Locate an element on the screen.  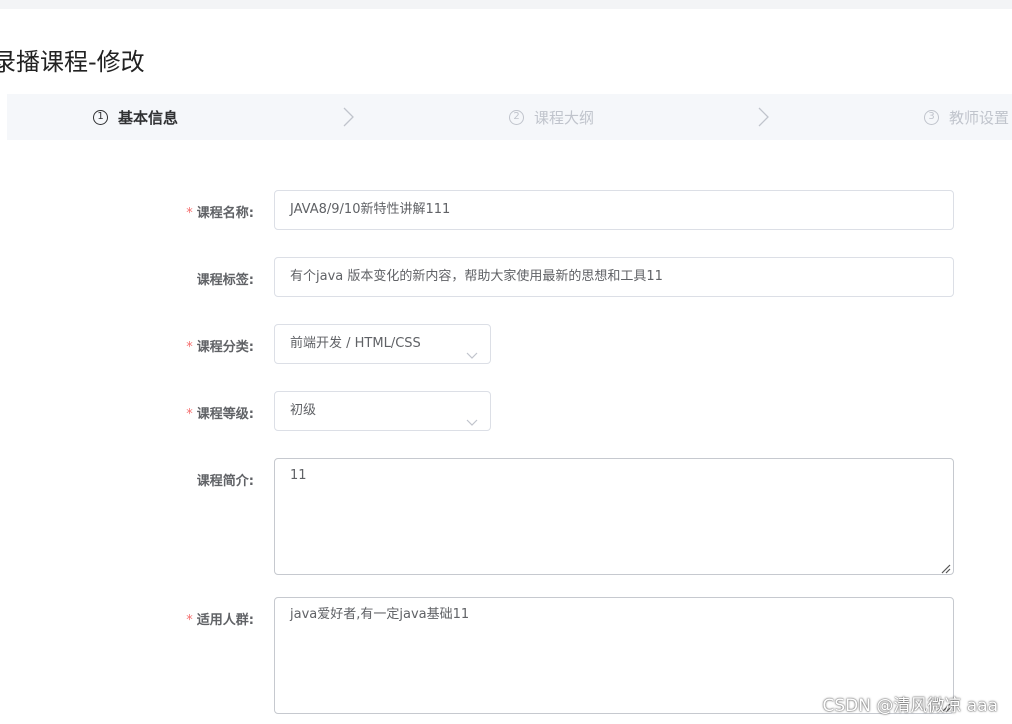
resize-handle-icon is located at coordinates (946, 568).